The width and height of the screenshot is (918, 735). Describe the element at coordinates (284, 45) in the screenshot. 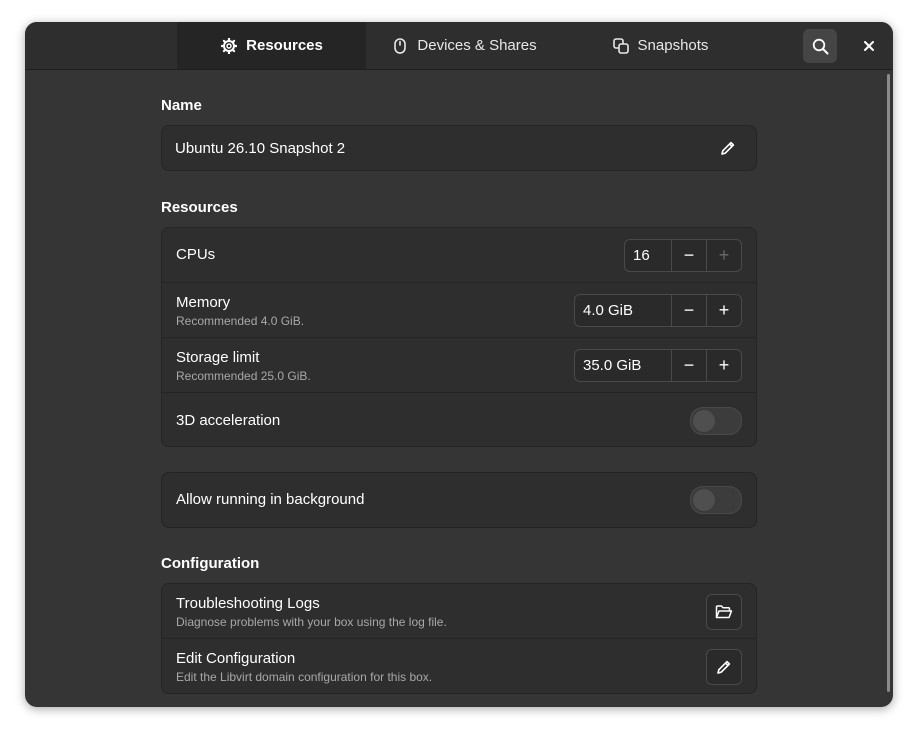

I see `tab-label: Resources` at that location.